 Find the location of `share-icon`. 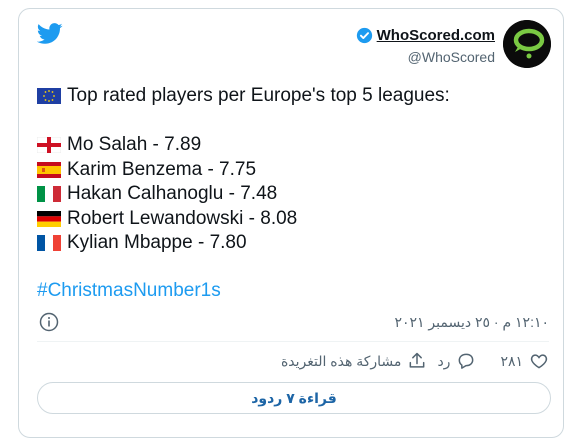

share-icon is located at coordinates (417, 360).